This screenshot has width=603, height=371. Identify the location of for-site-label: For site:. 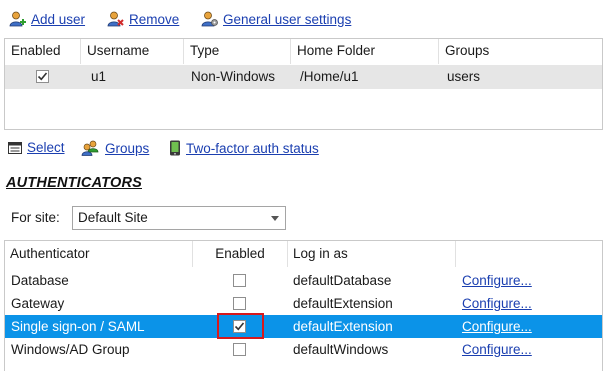
(35, 217).